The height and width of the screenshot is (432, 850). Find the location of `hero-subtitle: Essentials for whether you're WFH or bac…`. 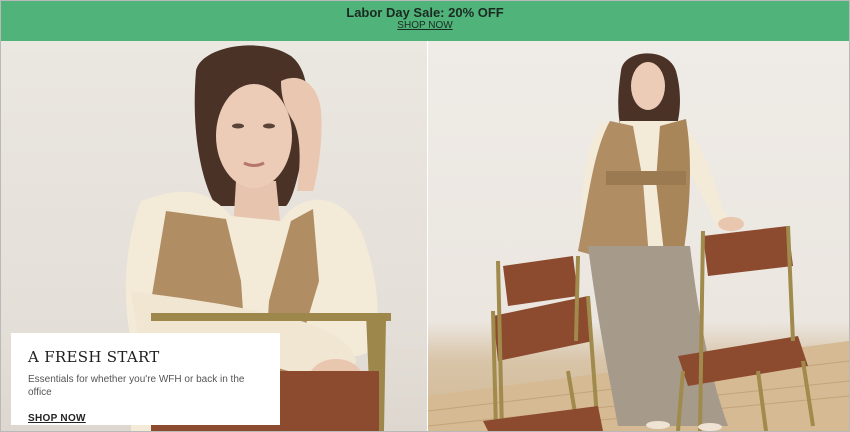

hero-subtitle: Essentials for whether you're WFH or bac… is located at coordinates (136, 386).